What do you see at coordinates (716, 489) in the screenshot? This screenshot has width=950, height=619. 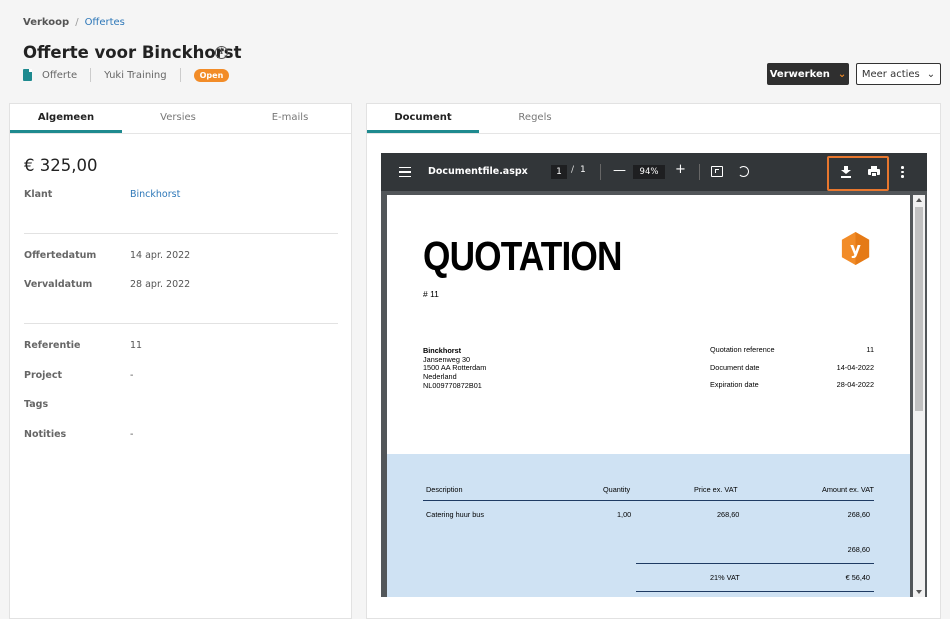 I see `table-header-price: Price ex. VAT` at bounding box center [716, 489].